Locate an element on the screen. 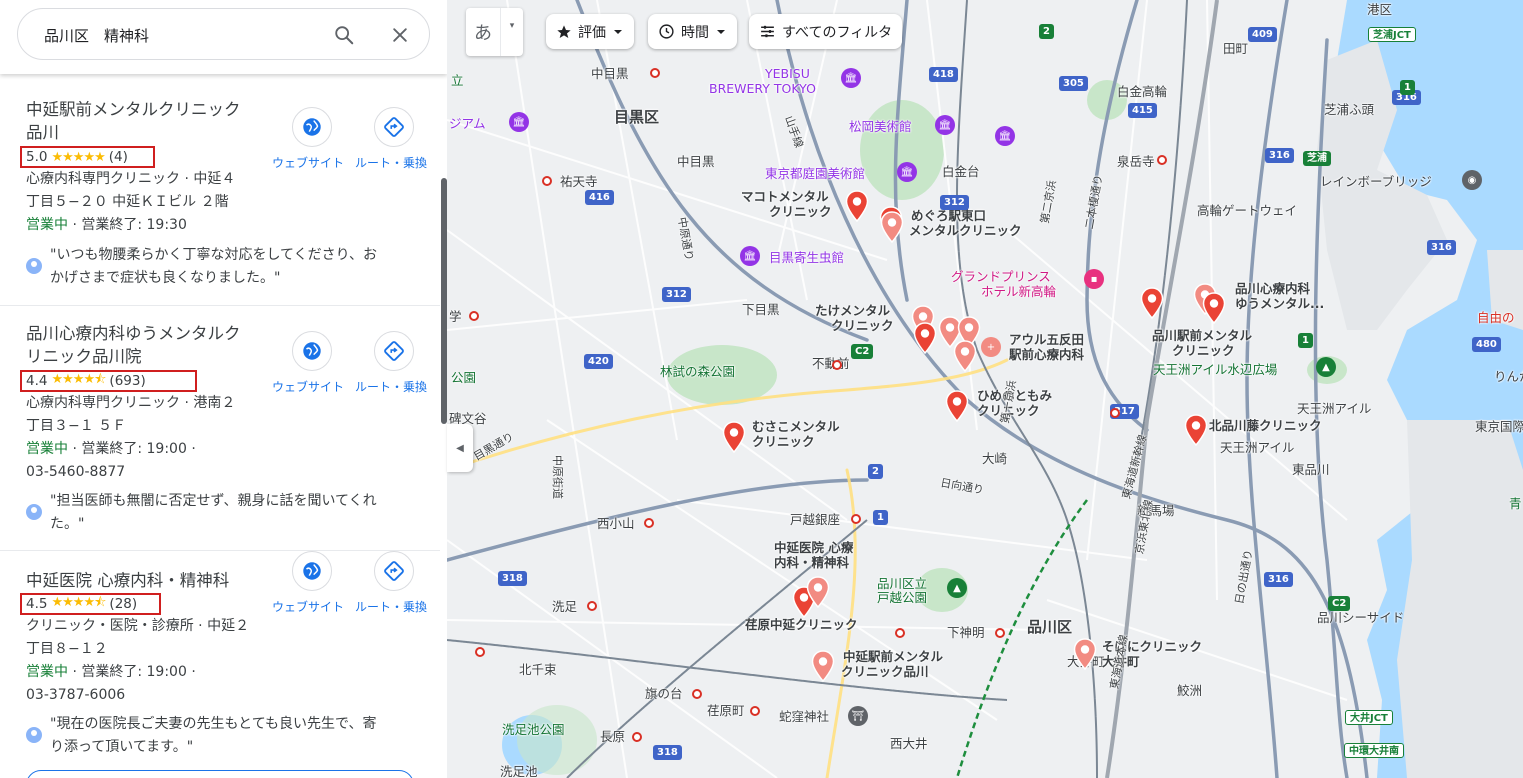 Image resolution: width=1523 pixels, height=778 pixels. result-title: 中延医院 心療内科・精神科 is located at coordinates (156, 580).